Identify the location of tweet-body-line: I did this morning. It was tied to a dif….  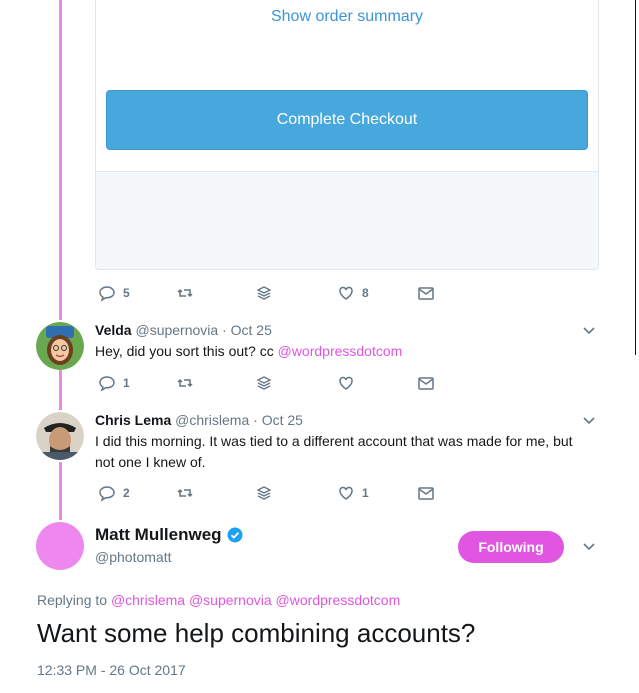
(334, 441).